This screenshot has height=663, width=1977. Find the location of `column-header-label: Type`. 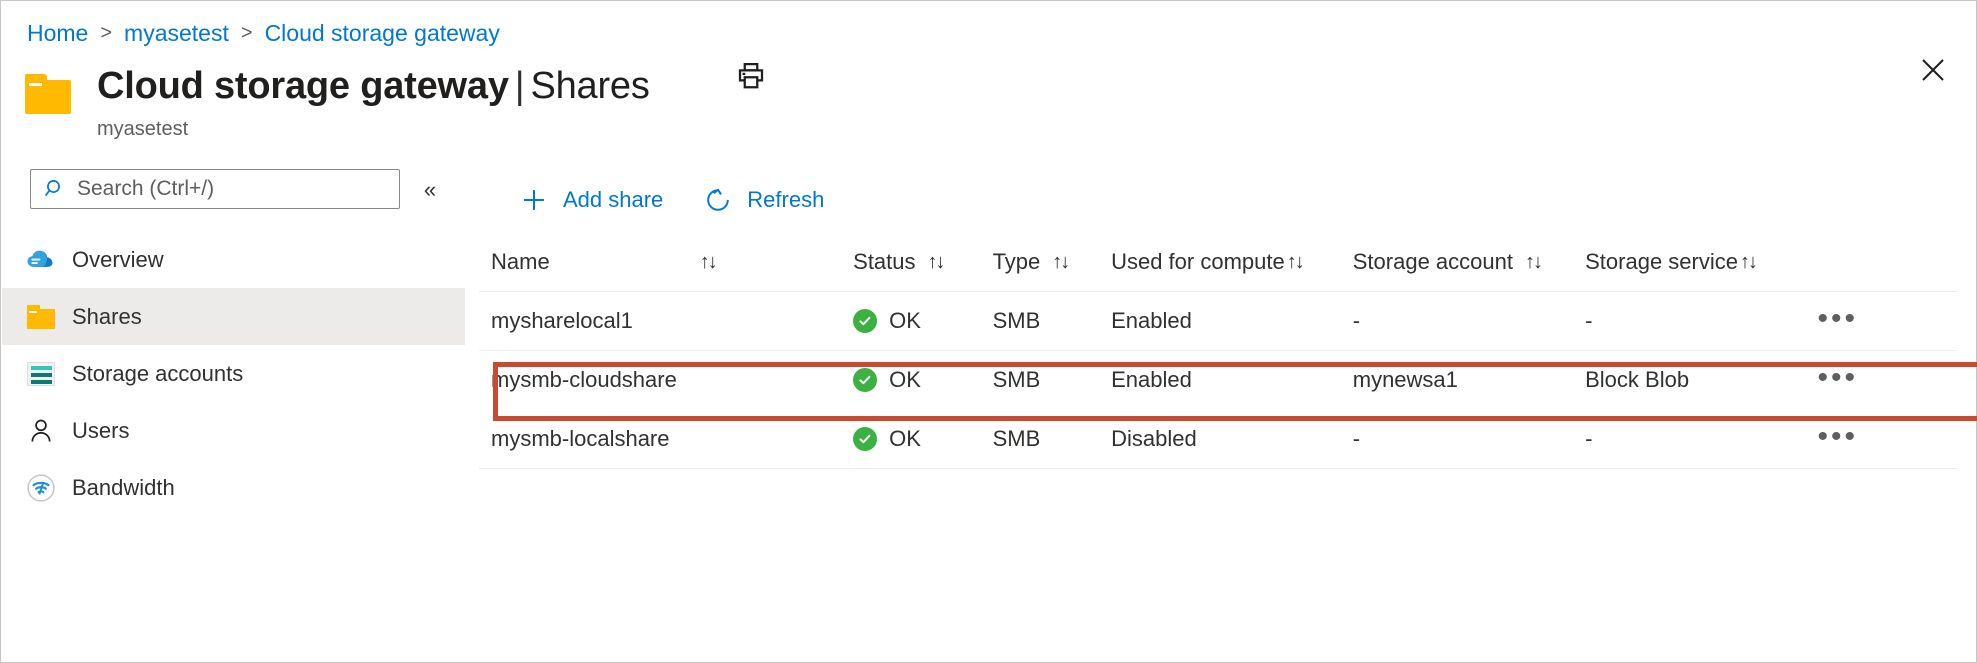

column-header-label: Type is located at coordinates (1016, 261).